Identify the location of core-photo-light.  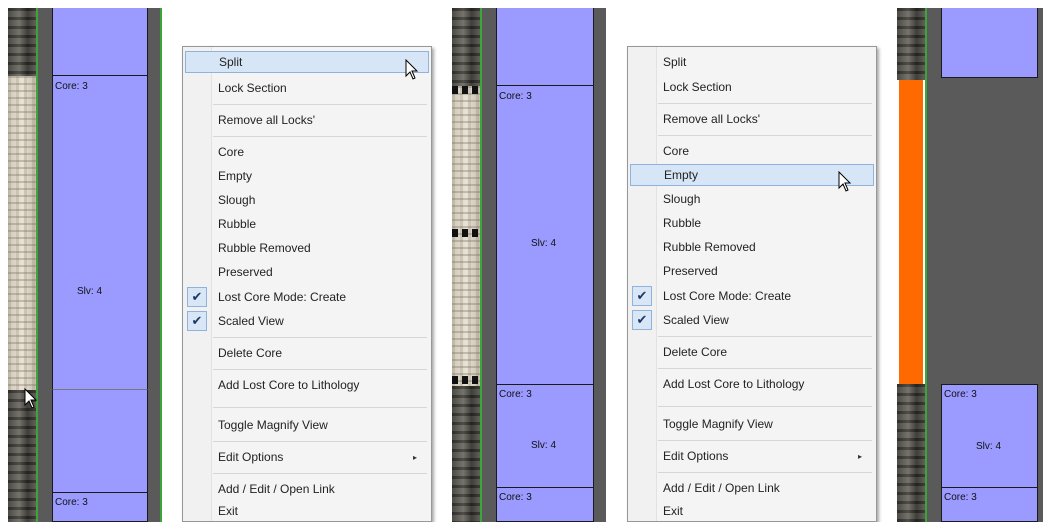
(22, 233).